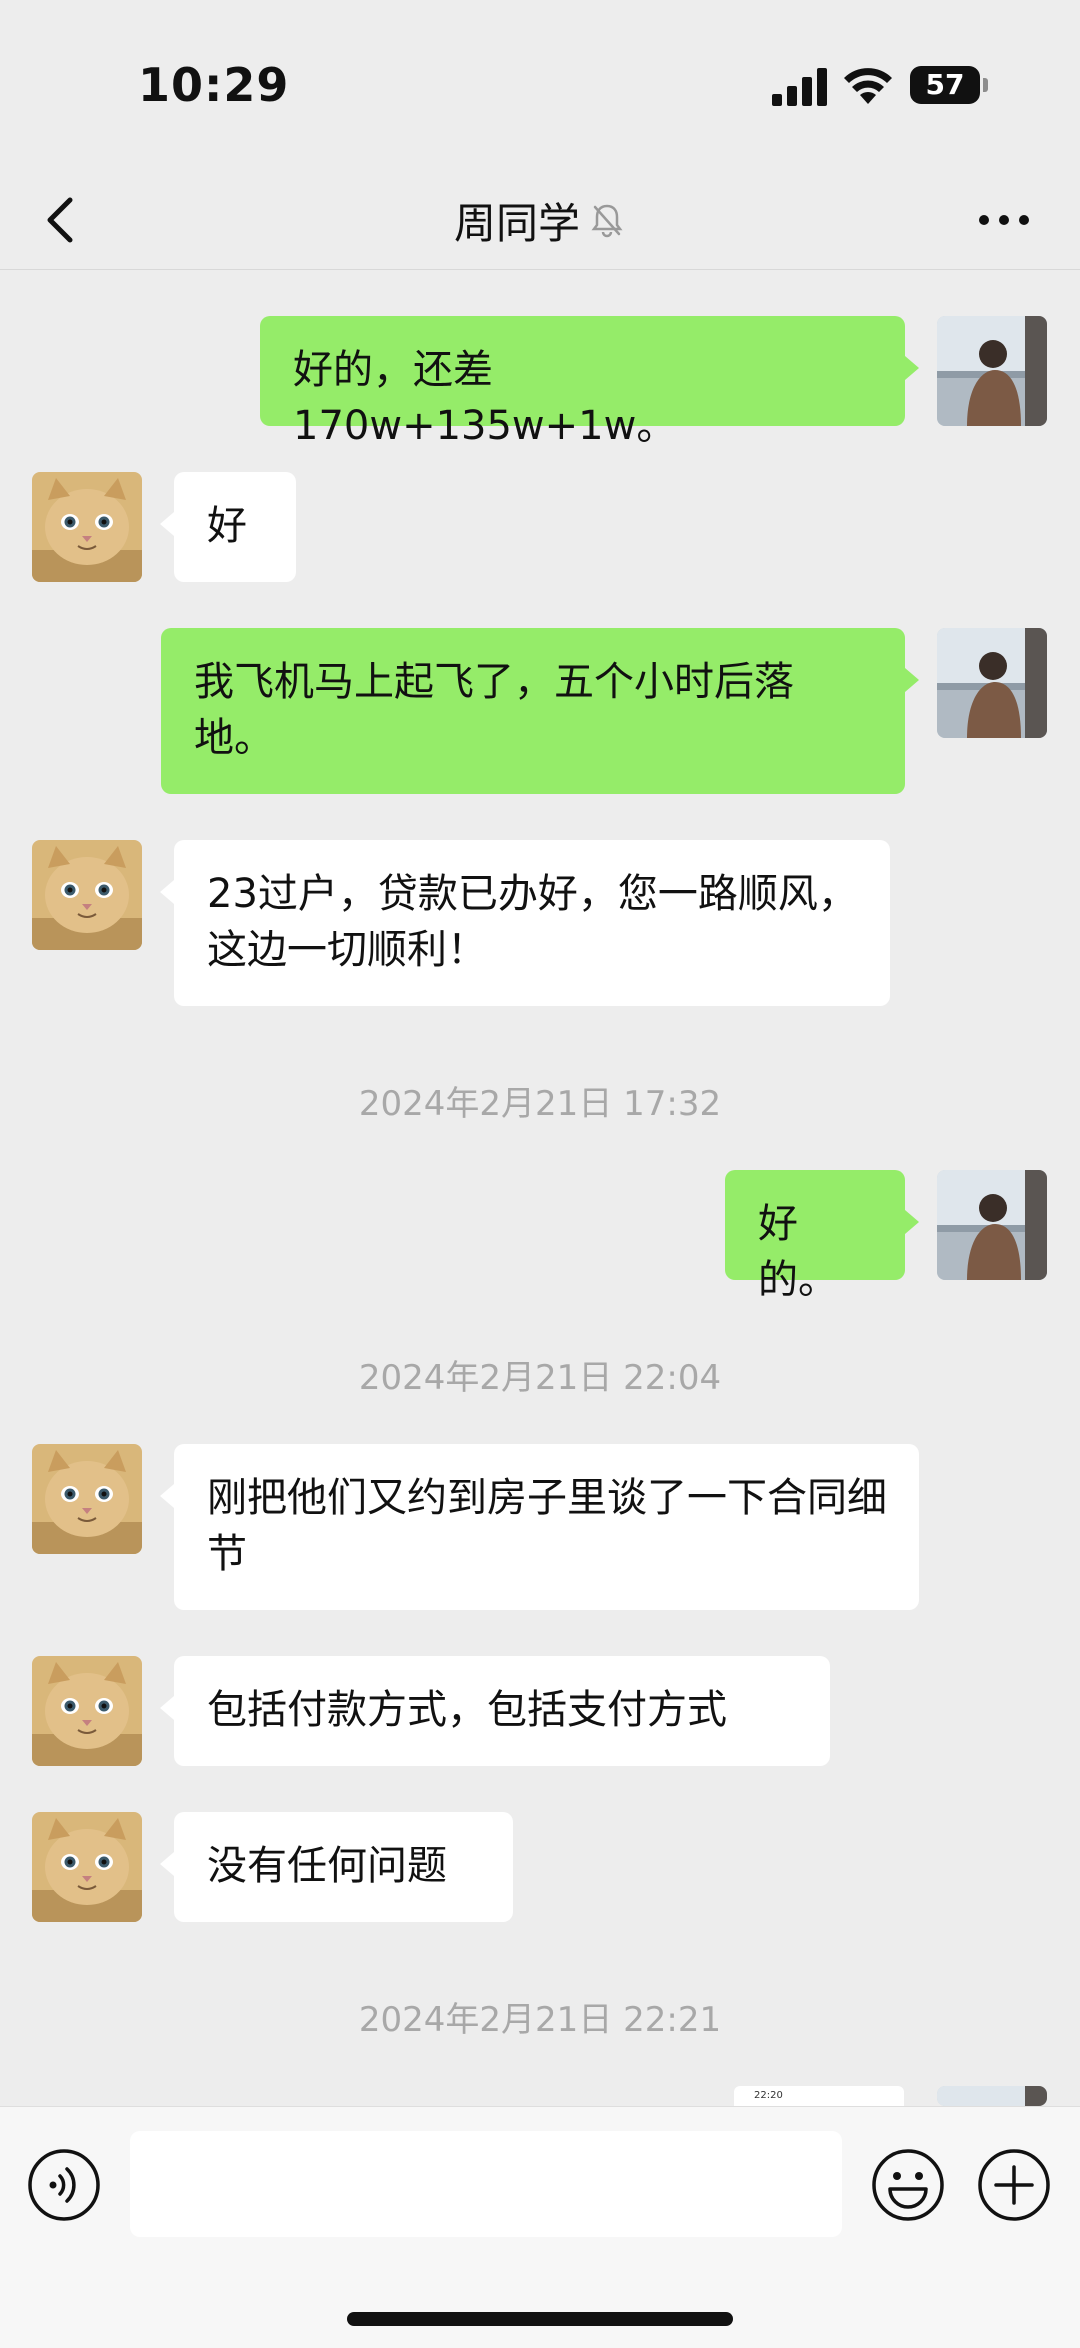 The height and width of the screenshot is (2348, 1080). I want to click on message-bubble-received: 没有任何问题, so click(336, 1867).